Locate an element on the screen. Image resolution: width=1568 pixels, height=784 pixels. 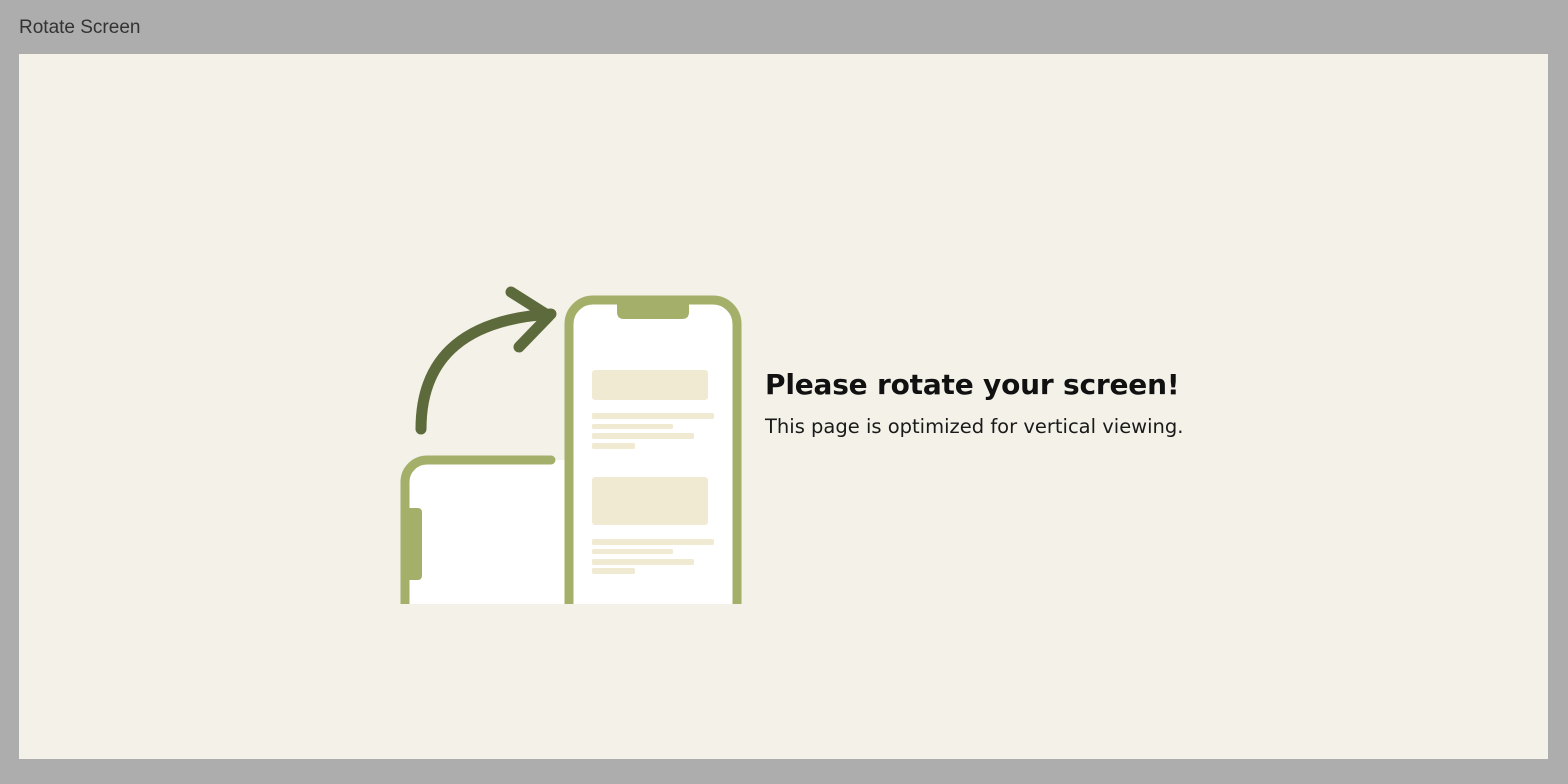
portrait-phone-icon is located at coordinates (653, 449).